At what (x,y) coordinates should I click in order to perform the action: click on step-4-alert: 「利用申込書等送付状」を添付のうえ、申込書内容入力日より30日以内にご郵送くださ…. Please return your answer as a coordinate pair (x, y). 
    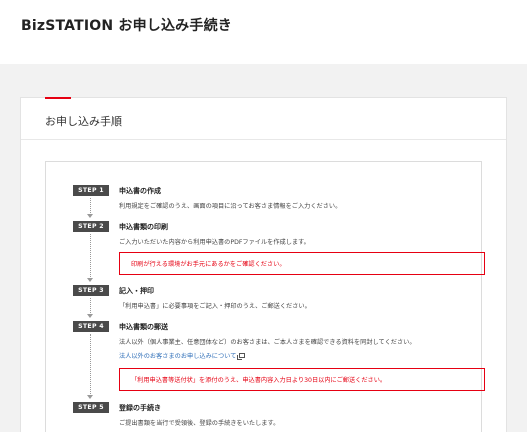
    Looking at the image, I should click on (302, 379).